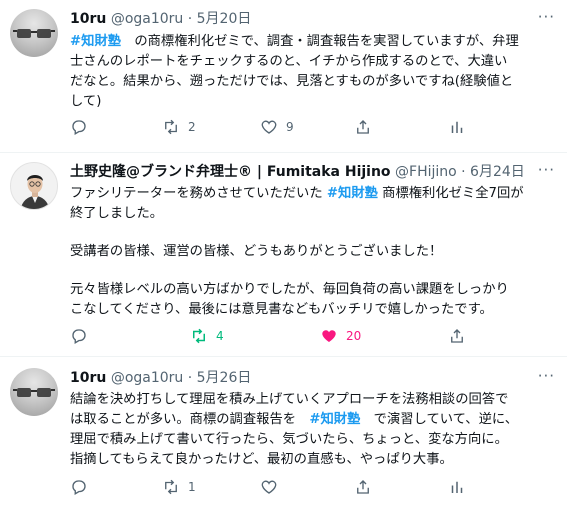 The height and width of the screenshot is (507, 567). What do you see at coordinates (294, 419) in the screenshot?
I see `text-line: は取ることが多い。商標の調査報告を #知財塾 で演習していて、逆に、` at bounding box center [294, 419].